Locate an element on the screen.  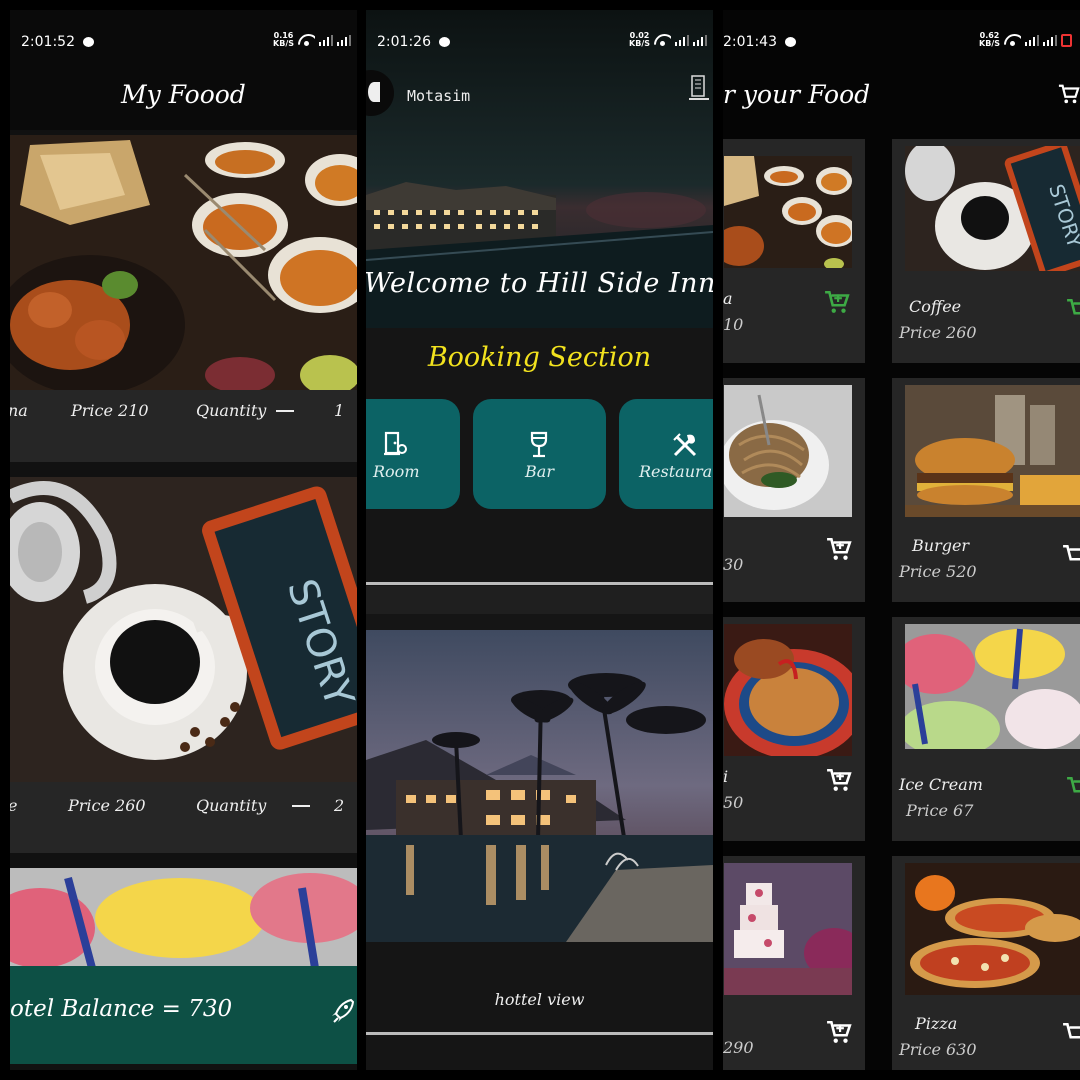
food-tile-ice-cream: Ice Cream Price 67 is located at coordinates (986, 729).